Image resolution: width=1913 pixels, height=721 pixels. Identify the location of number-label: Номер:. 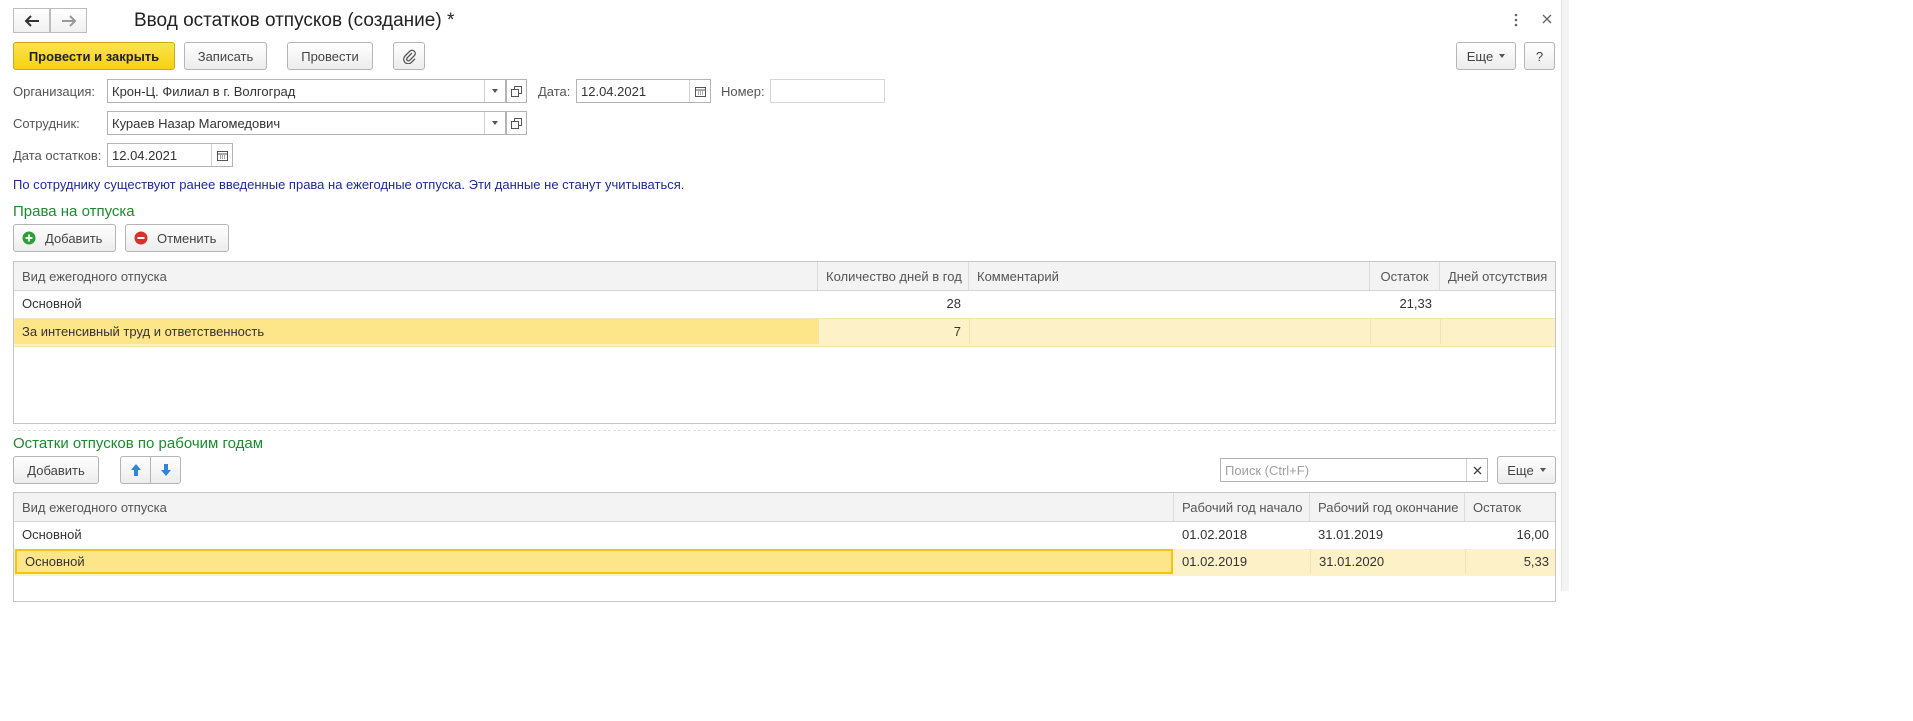
(743, 91).